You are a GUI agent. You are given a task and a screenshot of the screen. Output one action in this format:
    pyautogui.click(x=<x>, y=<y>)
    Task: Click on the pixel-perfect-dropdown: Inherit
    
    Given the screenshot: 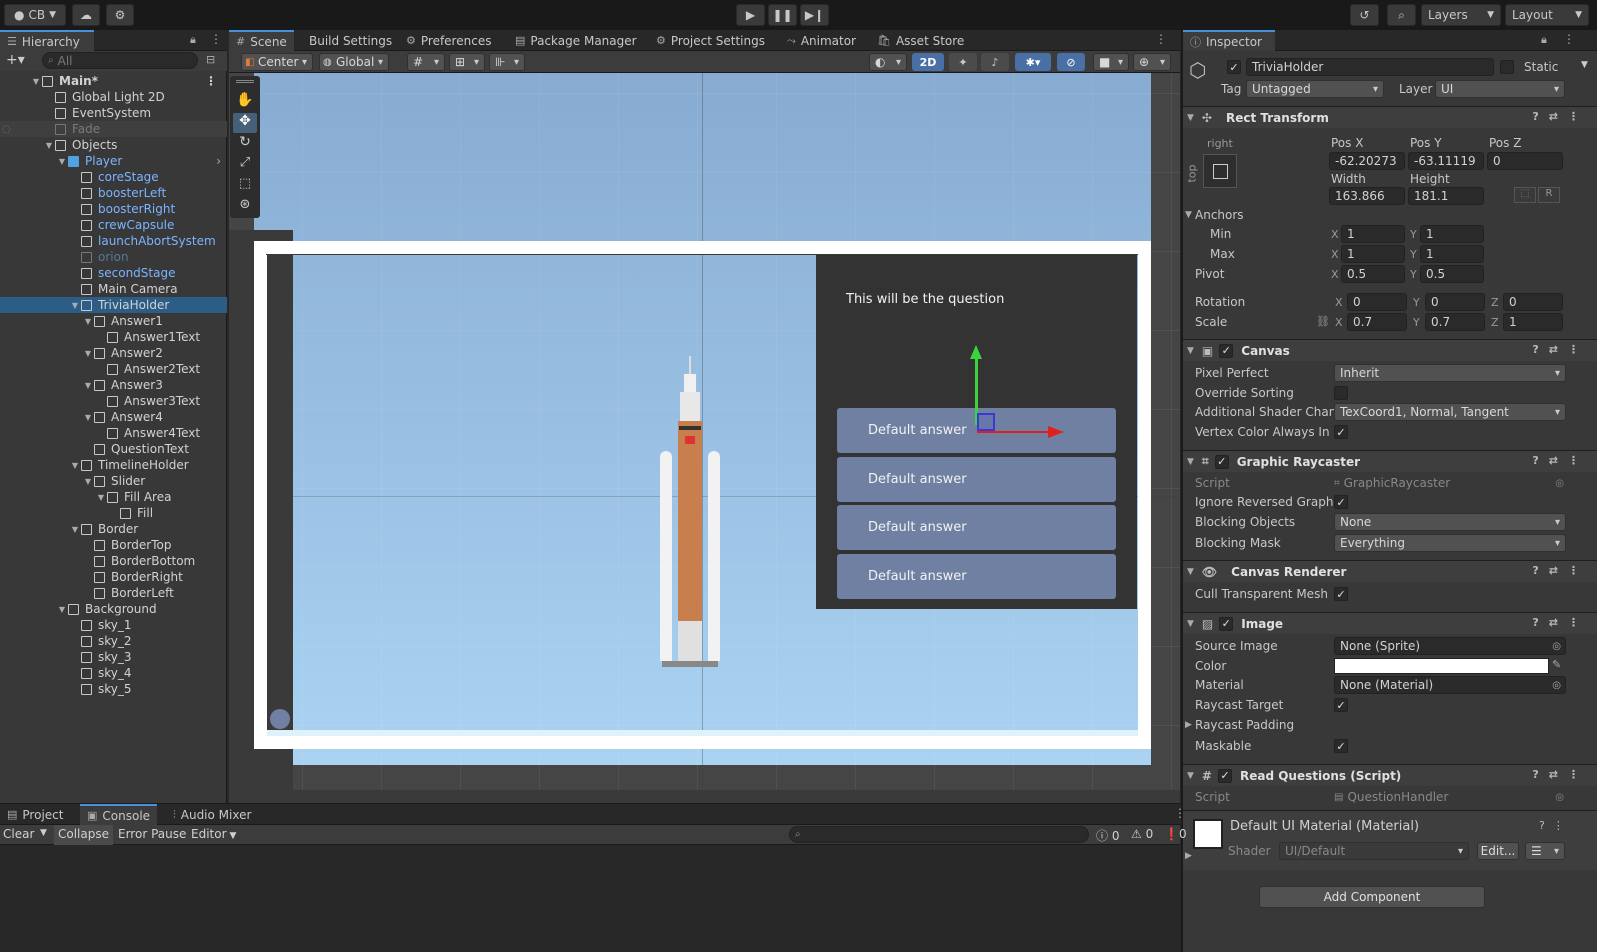 What is the action you would take?
    pyautogui.click(x=1450, y=373)
    